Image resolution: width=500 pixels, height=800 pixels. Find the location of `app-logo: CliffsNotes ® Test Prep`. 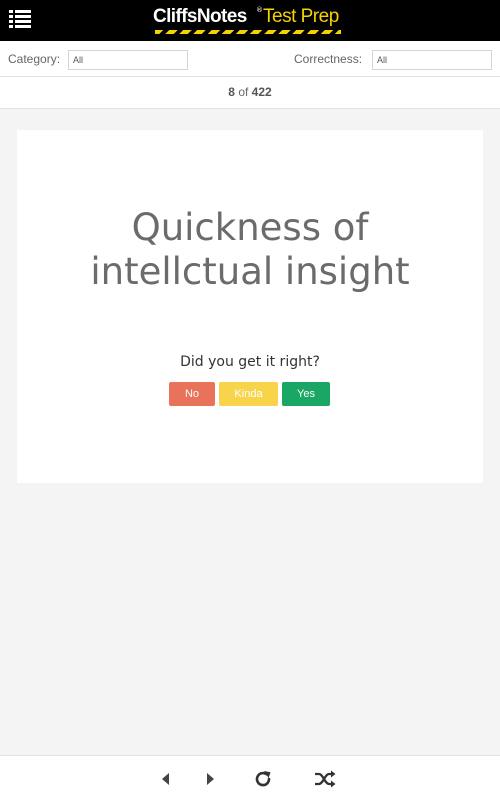

app-logo: CliffsNotes ® Test Prep is located at coordinates (248, 20).